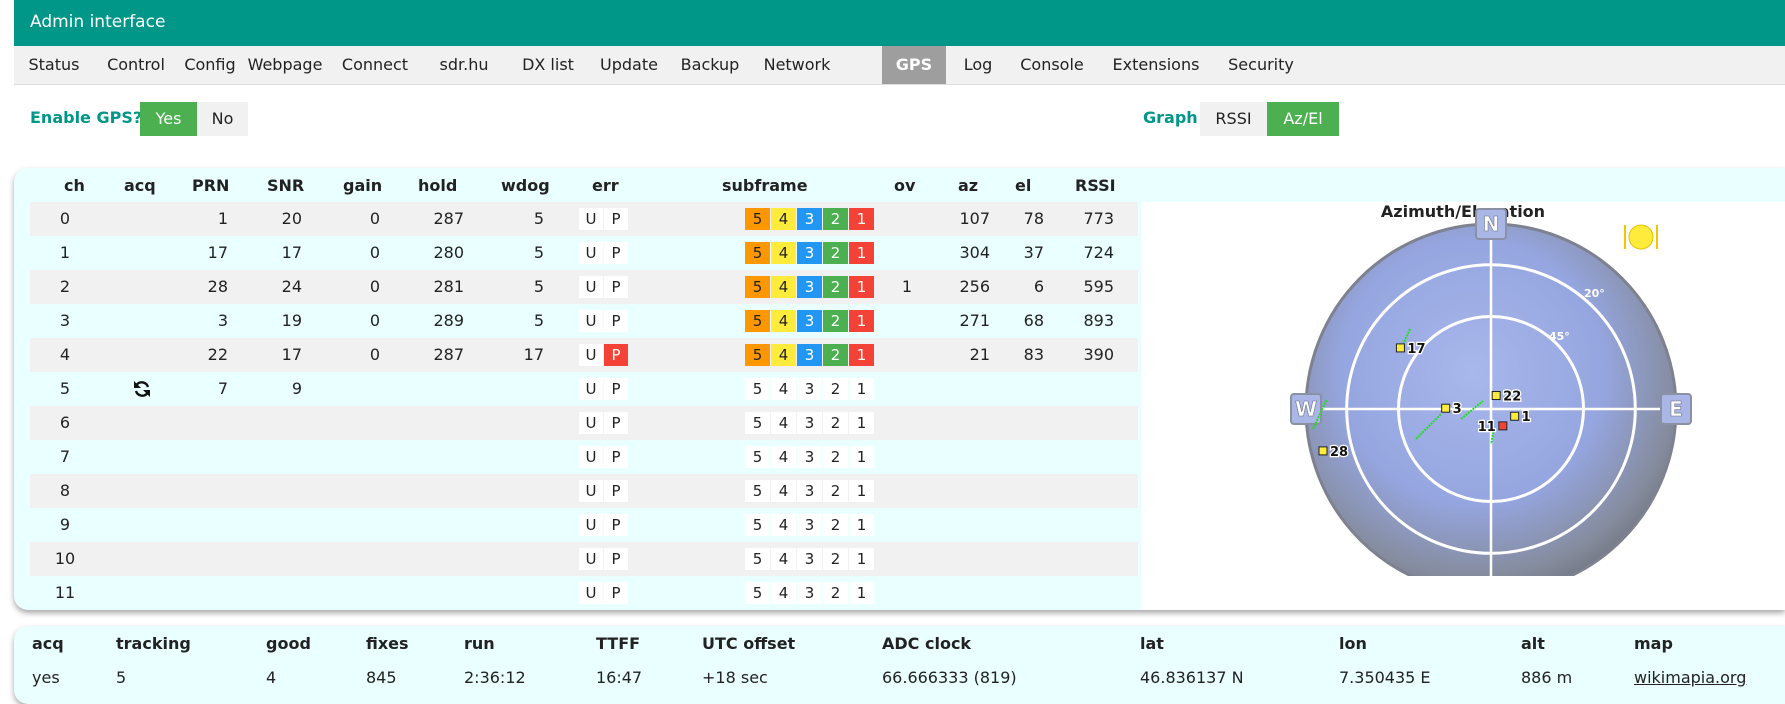 Image resolution: width=1785 pixels, height=704 pixels. What do you see at coordinates (1594, 293) in the screenshot?
I see `ring-label: 20°` at bounding box center [1594, 293].